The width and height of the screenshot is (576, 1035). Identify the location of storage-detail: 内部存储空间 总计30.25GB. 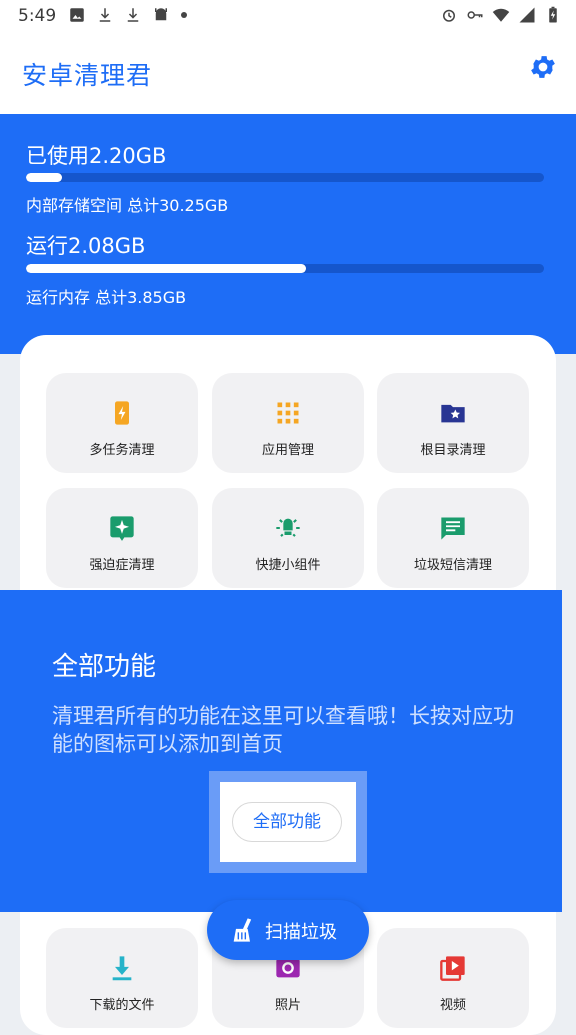
(127, 205).